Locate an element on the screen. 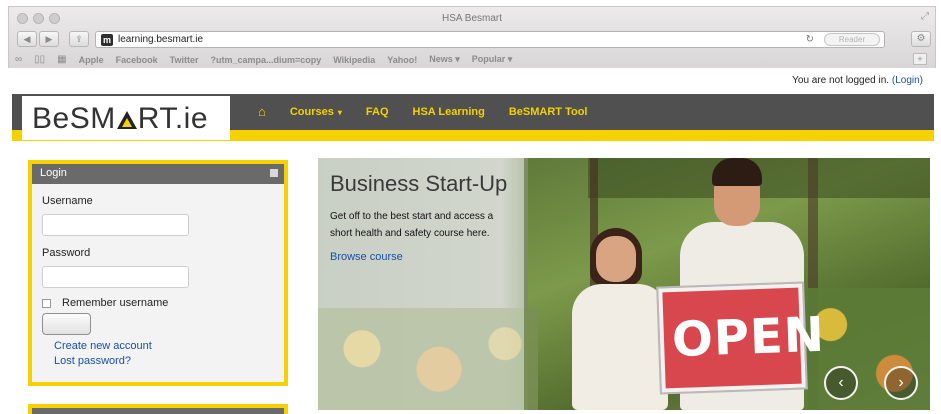 The width and height of the screenshot is (941, 414). logo-text-right: RT.ie is located at coordinates (173, 118).